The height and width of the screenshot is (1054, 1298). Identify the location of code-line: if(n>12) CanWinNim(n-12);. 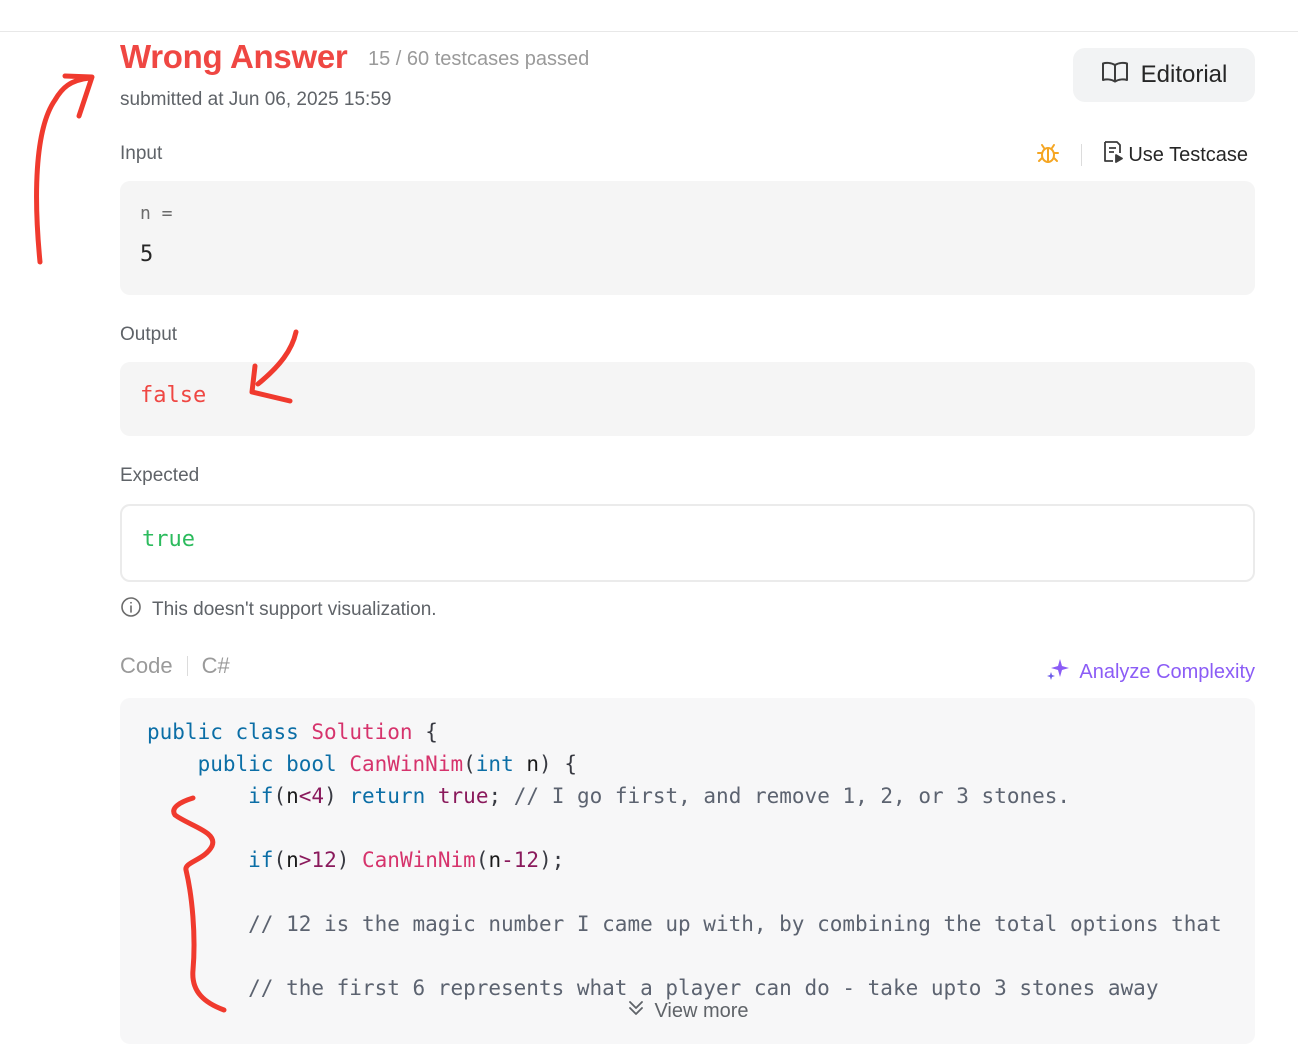
(688, 860).